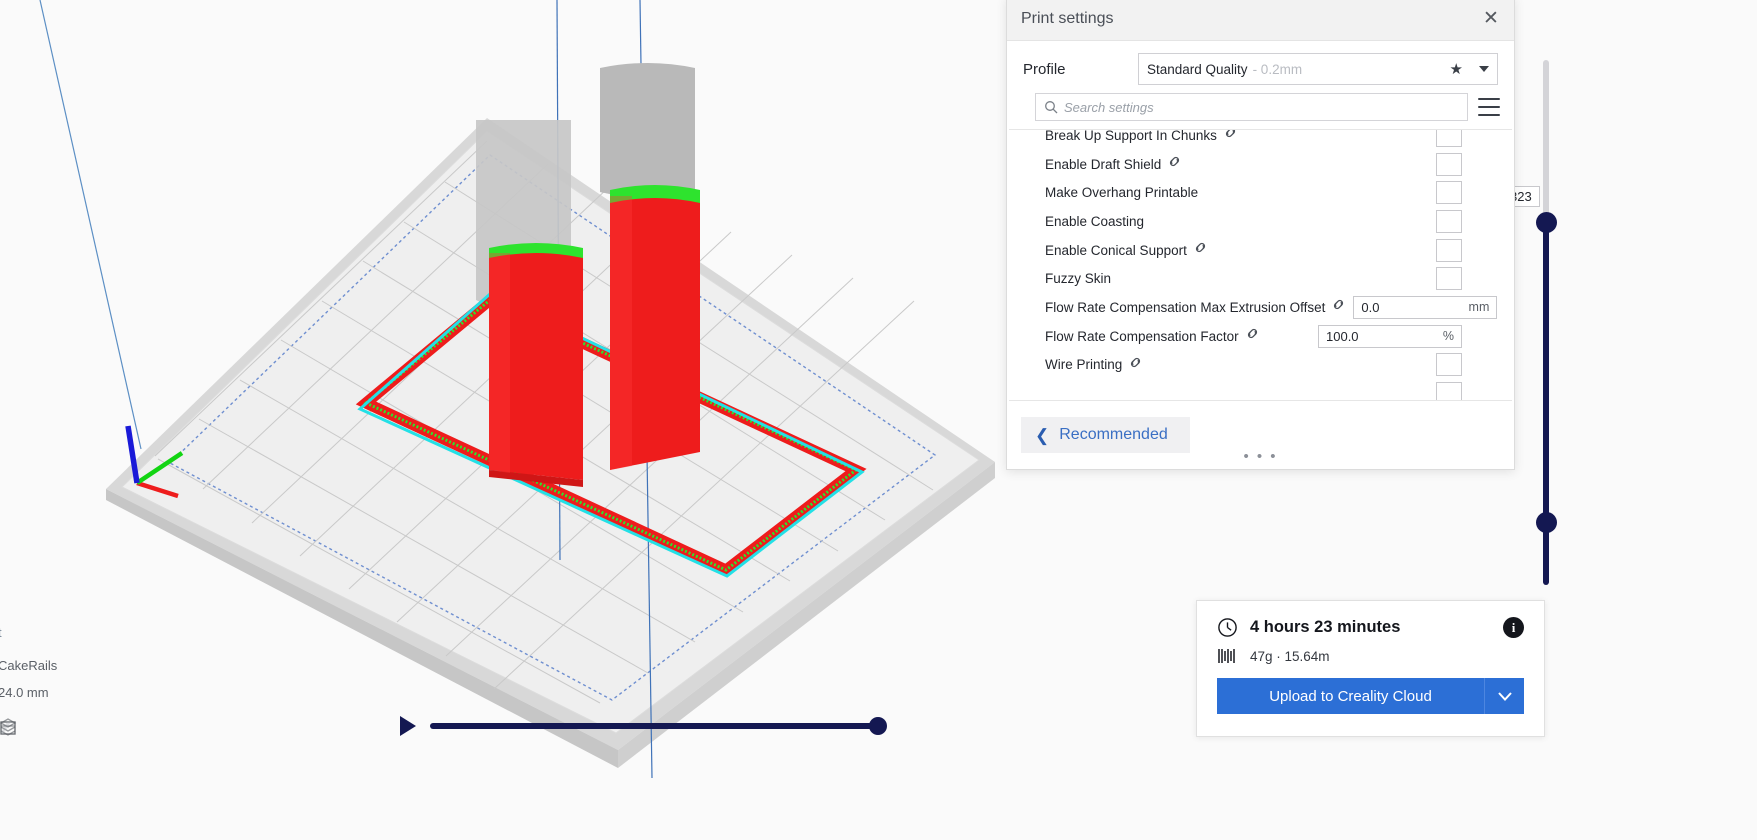 Image resolution: width=1757 pixels, height=840 pixels. What do you see at coordinates (1491, 18) in the screenshot?
I see `close-icon: ✕` at bounding box center [1491, 18].